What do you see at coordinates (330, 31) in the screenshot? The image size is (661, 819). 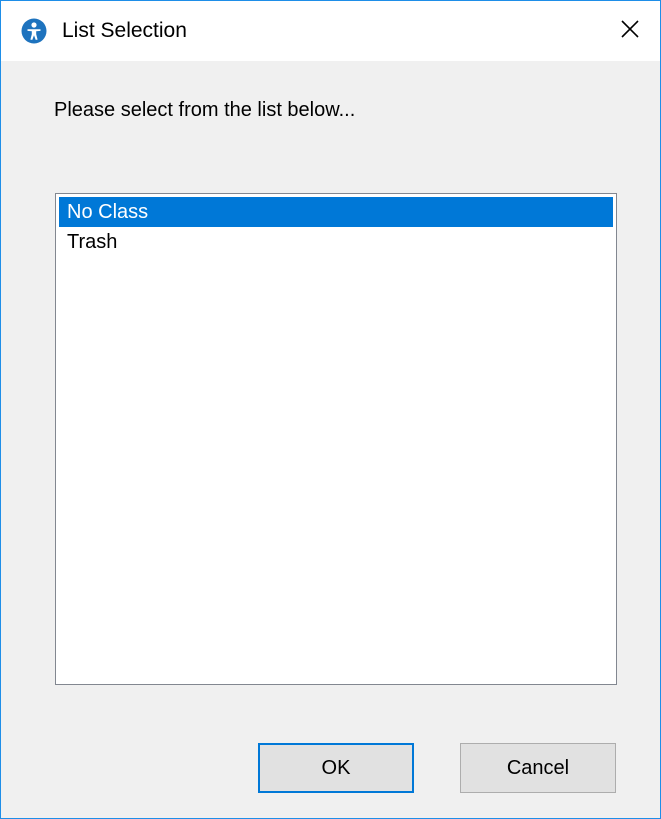 I see `title-bar: List Selection` at bounding box center [330, 31].